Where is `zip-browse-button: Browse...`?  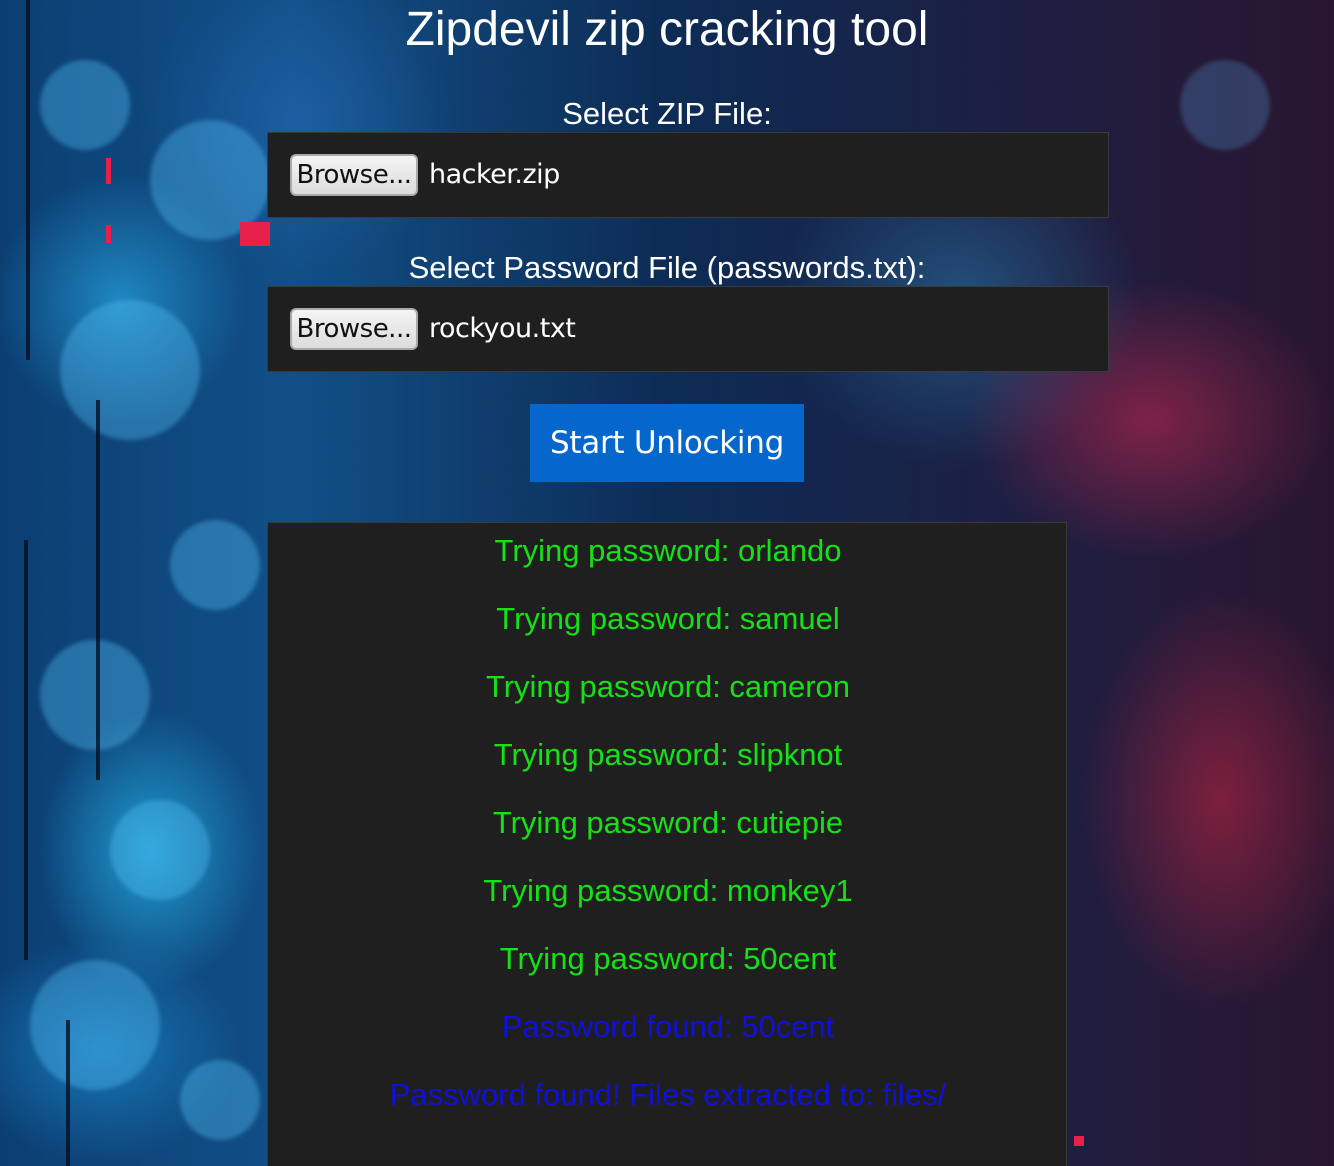 zip-browse-button: Browse... is located at coordinates (354, 175).